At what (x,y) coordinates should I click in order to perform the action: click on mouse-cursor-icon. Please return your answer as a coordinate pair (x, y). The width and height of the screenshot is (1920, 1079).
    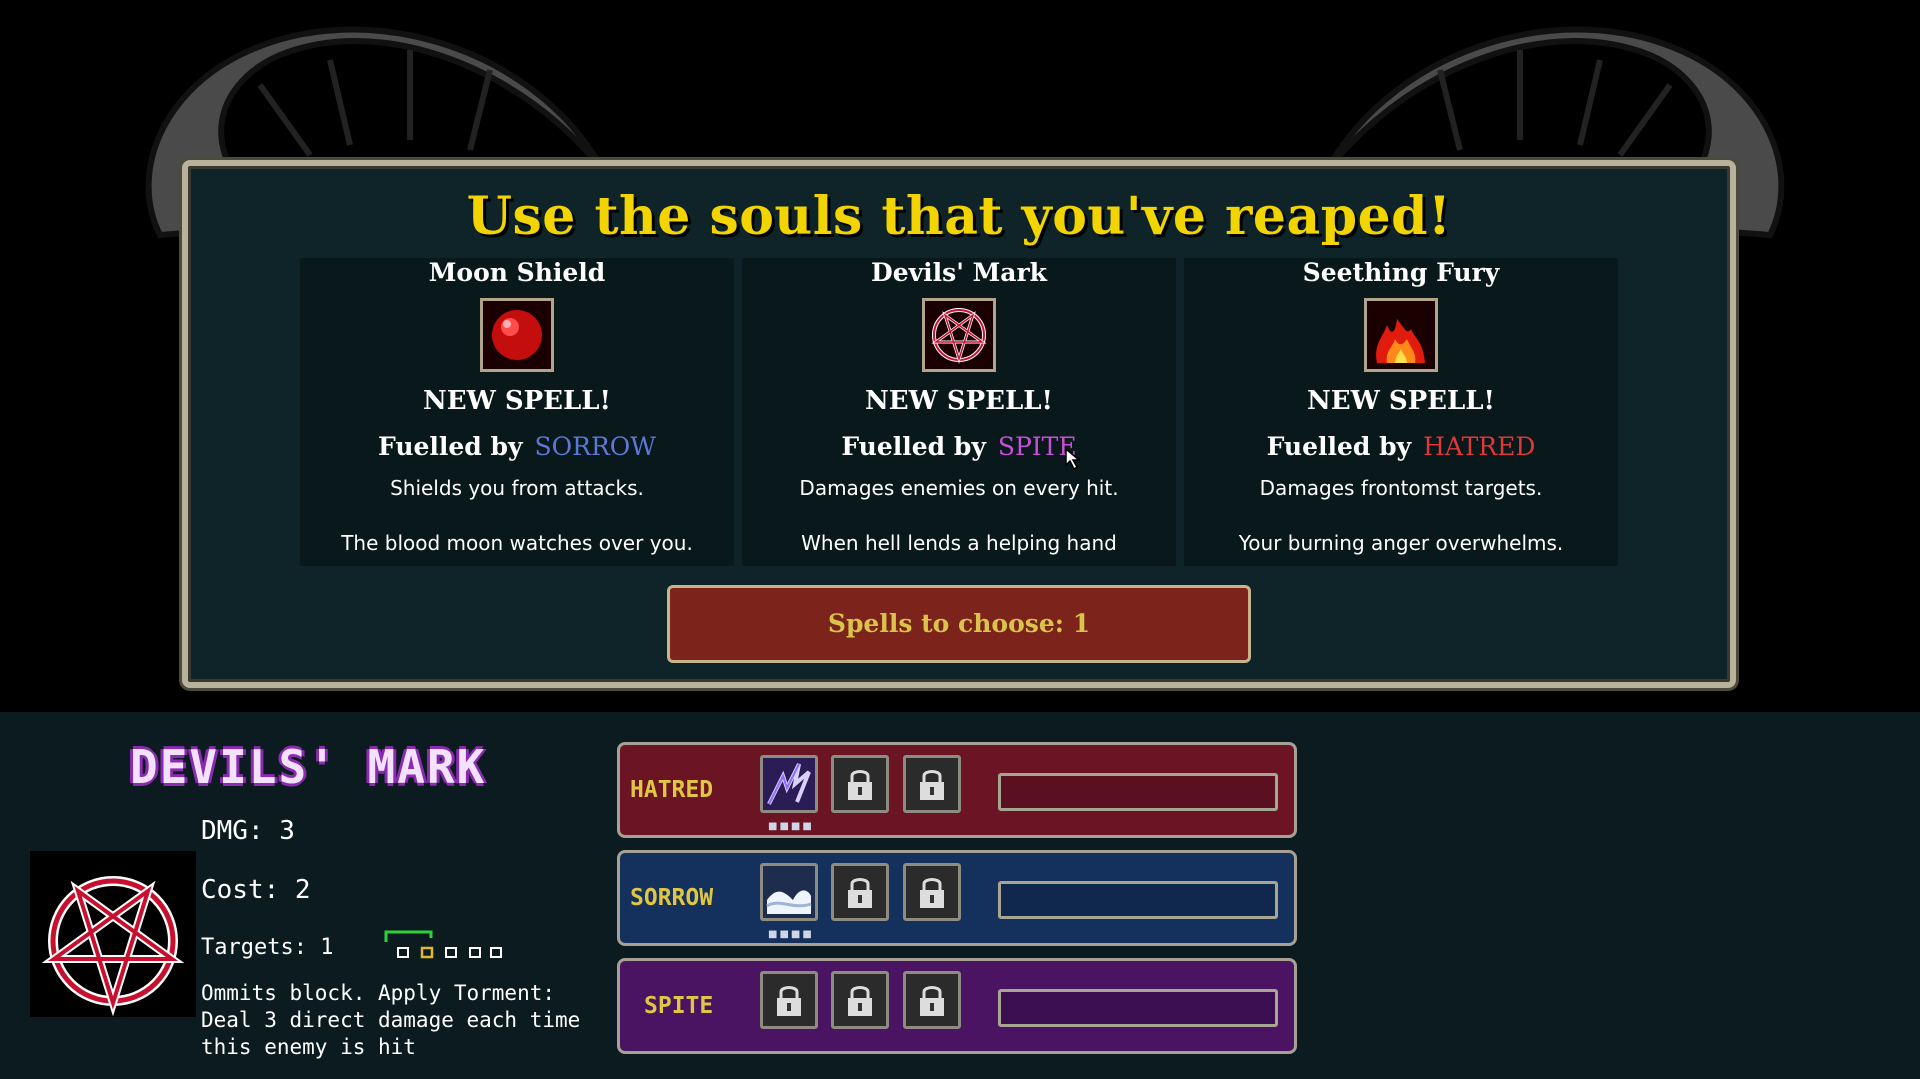
    Looking at the image, I should click on (1073, 459).